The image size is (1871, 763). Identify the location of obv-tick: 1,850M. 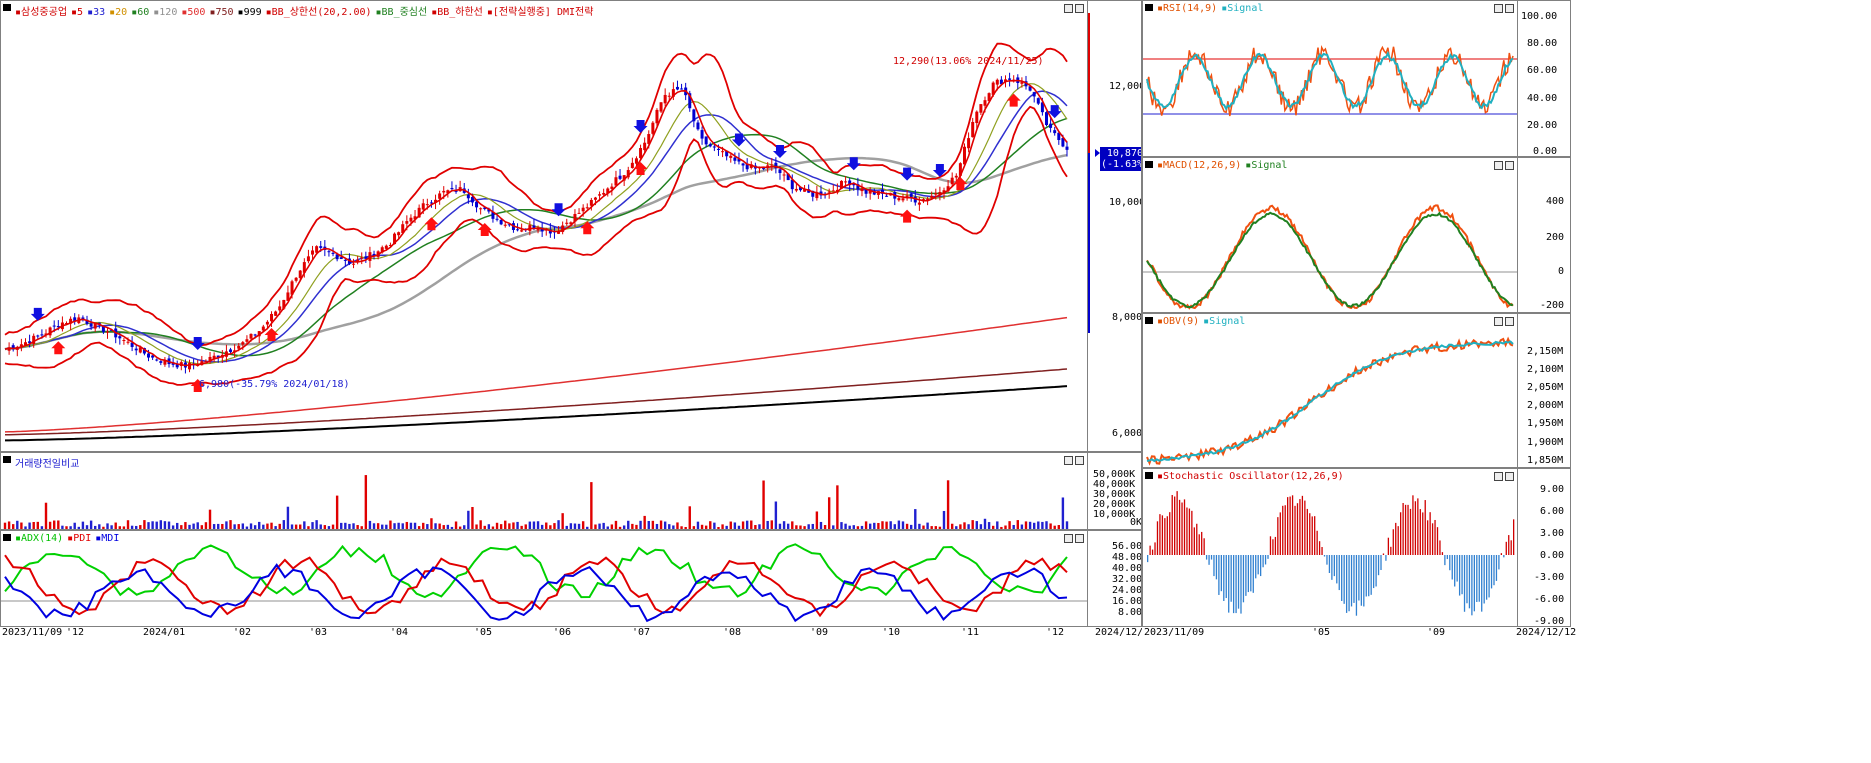
(1545, 460).